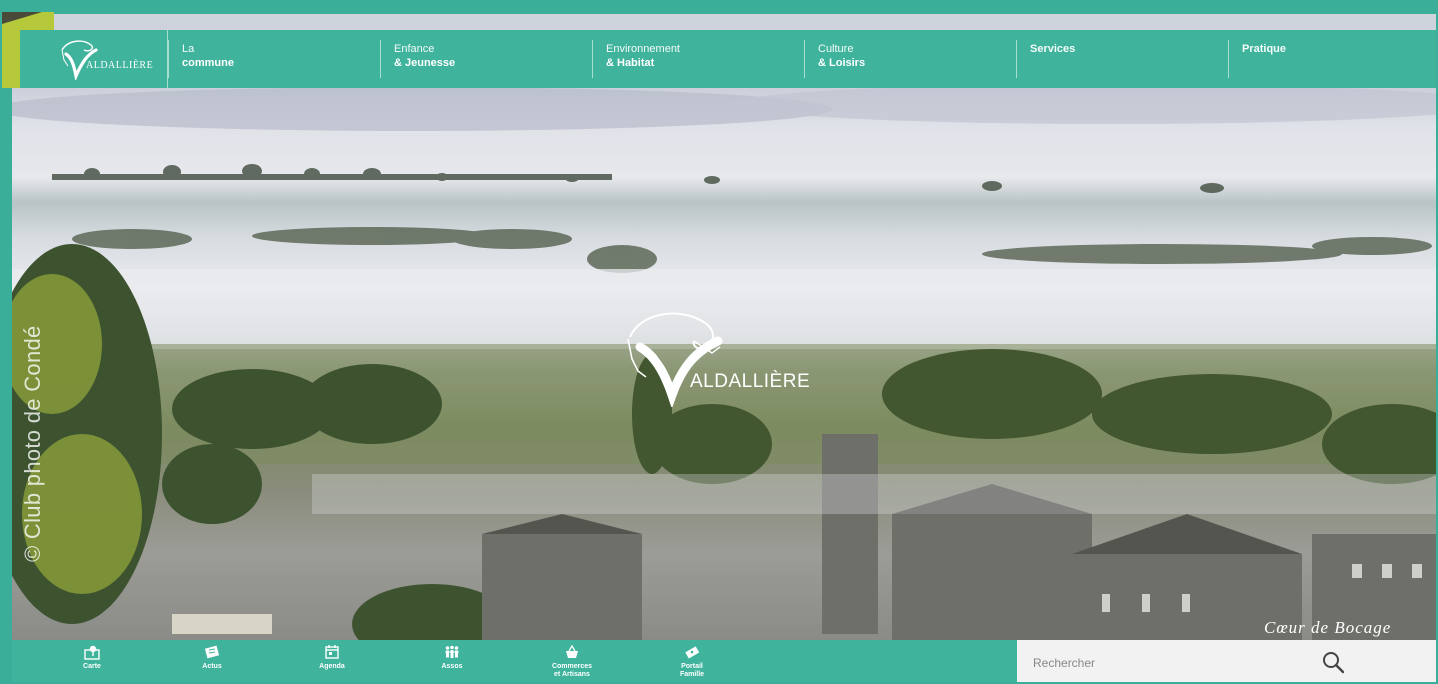 Image resolution: width=1438 pixels, height=684 pixels. I want to click on site-logo: ALDALLIÈRE, so click(94, 59).